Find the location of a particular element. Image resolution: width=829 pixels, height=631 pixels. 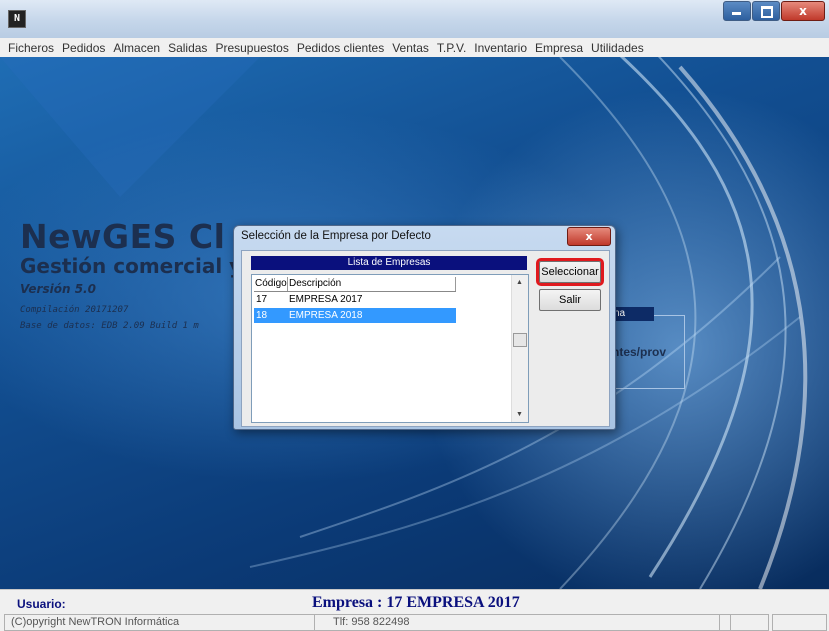

menu-pedidos-clientes: Pedidos clientes is located at coordinates (340, 48).